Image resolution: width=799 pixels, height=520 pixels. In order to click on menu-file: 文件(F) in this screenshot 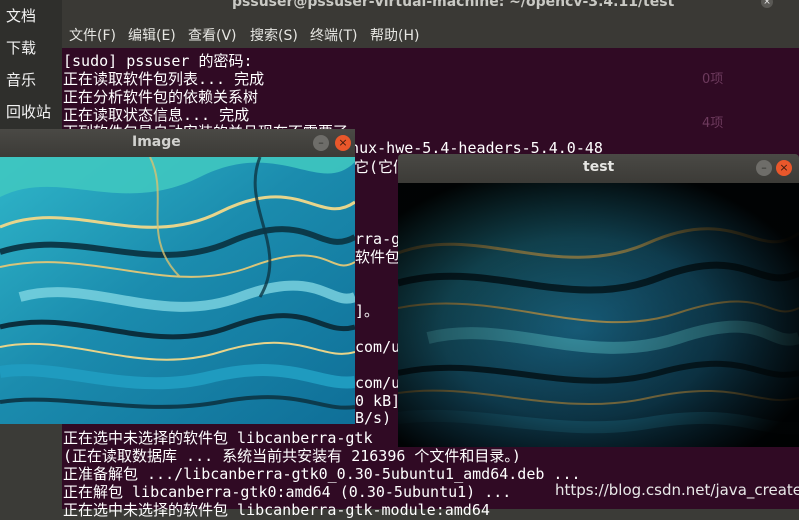, I will do `click(92, 35)`.